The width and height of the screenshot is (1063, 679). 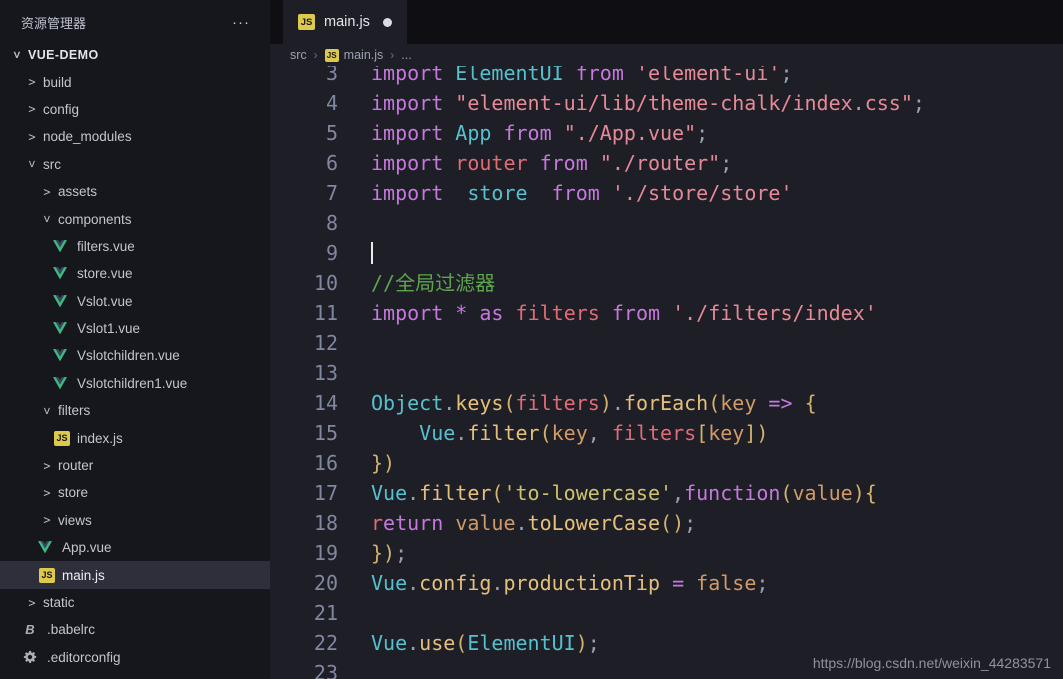 I want to click on tree-item-label: components, so click(x=95, y=219).